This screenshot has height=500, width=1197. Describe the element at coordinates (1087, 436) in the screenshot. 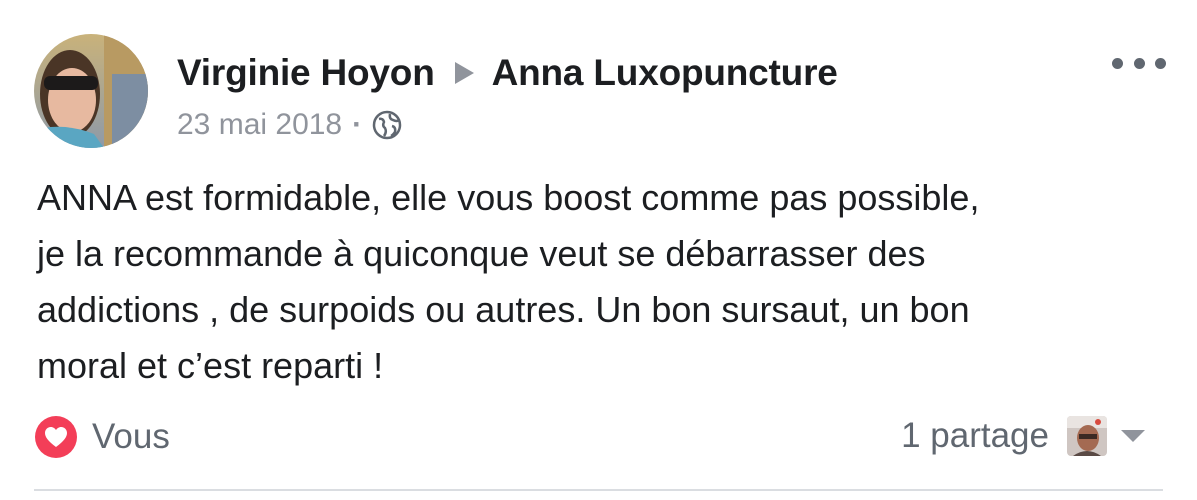

I see `sharer-avatar` at that location.